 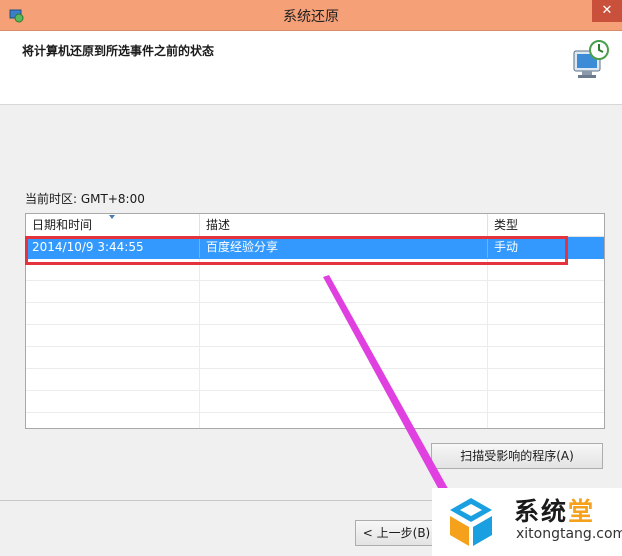 What do you see at coordinates (506, 247) in the screenshot?
I see `cell-type: 手动` at bounding box center [506, 247].